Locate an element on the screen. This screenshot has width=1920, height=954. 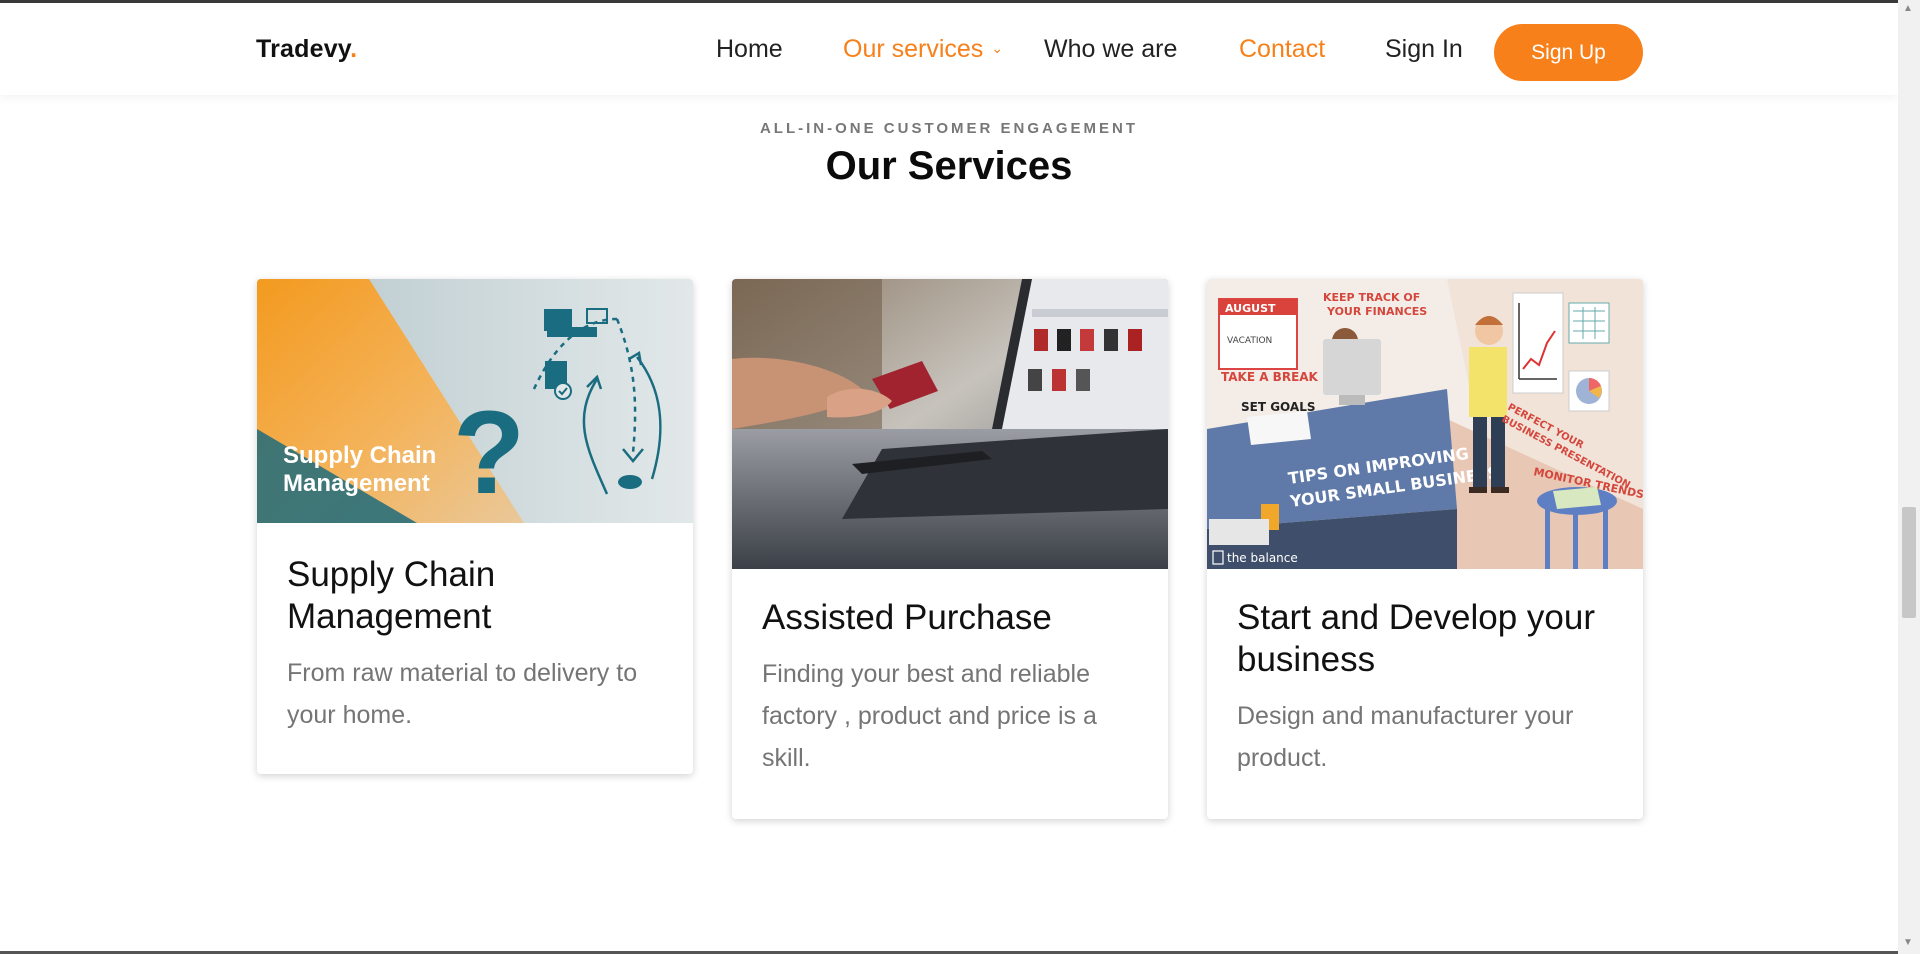
image-text-keep2: YOUR FINANCES is located at coordinates (1376, 311).